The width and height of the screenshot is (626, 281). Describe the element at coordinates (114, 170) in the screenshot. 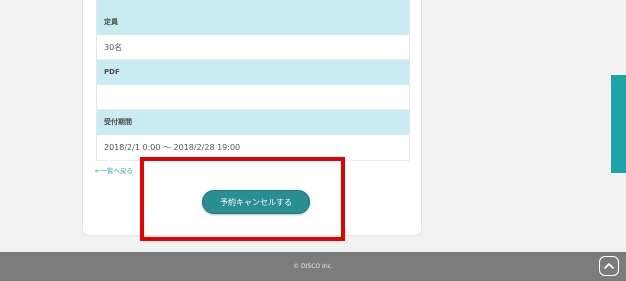

I see `back-to-list-link: ←一覧へ戻る` at that location.